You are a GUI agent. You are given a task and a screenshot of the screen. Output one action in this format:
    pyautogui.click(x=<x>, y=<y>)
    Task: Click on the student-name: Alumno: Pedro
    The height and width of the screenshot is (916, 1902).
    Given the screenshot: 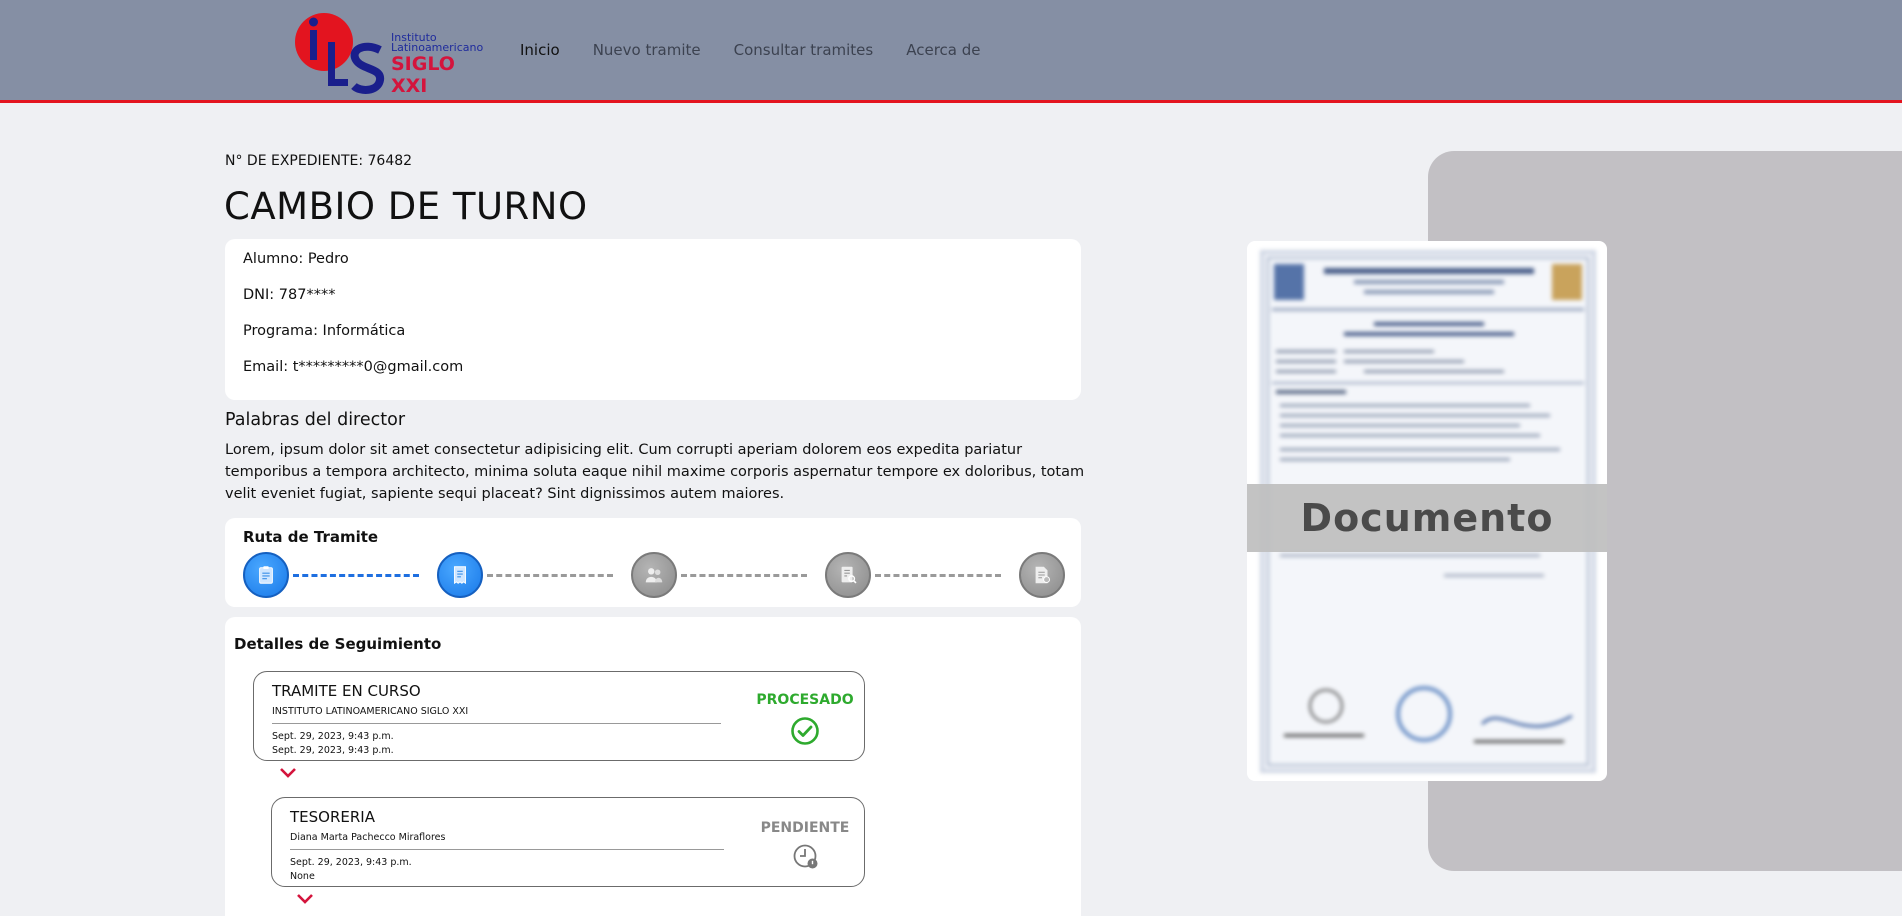 What is the action you would take?
    pyautogui.click(x=296, y=259)
    